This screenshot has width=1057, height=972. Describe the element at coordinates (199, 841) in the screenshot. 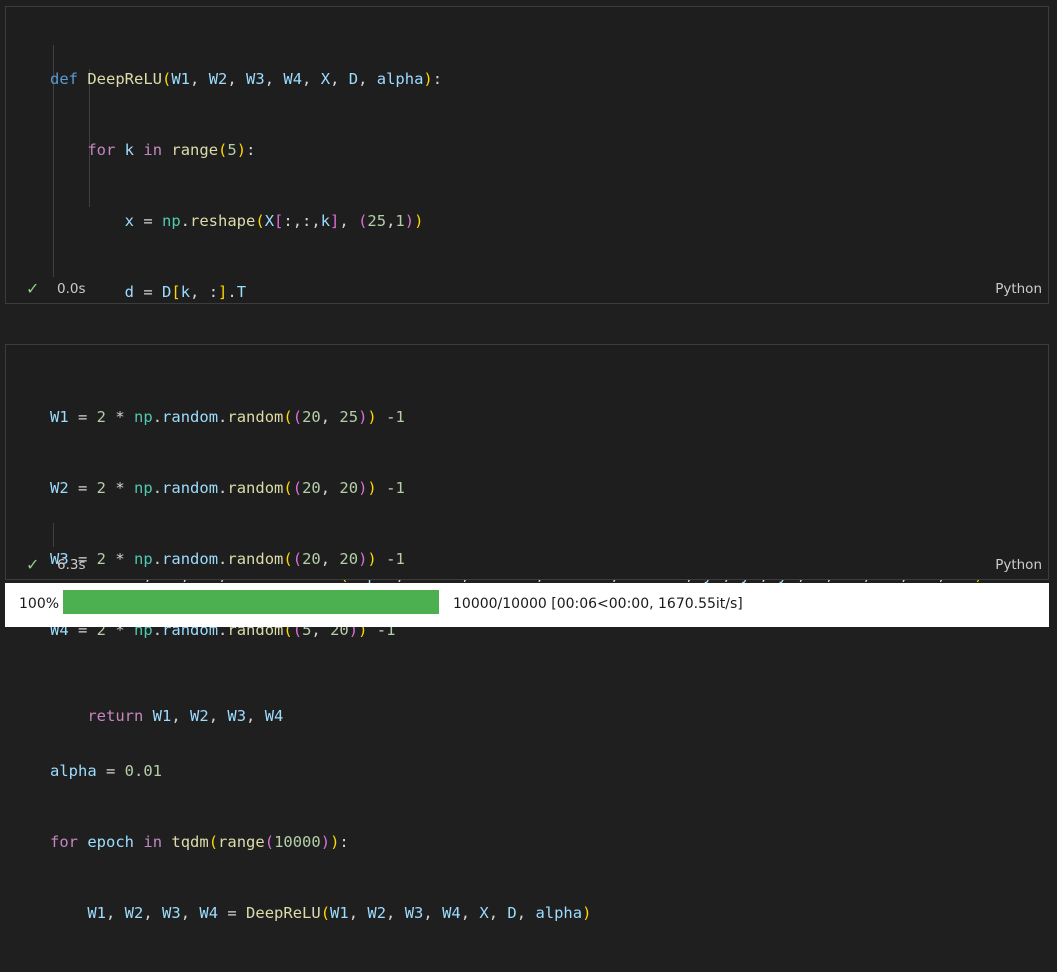

I see `code-line: for epoch in tqdm(range(10000)):` at that location.